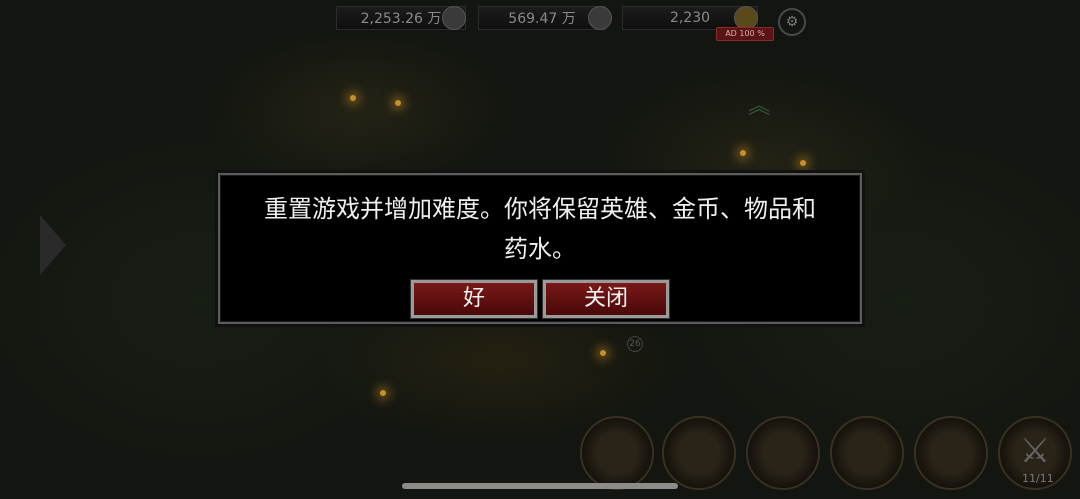  What do you see at coordinates (759, 104) in the screenshot?
I see `up-arrow-icon: ︽` at bounding box center [759, 104].